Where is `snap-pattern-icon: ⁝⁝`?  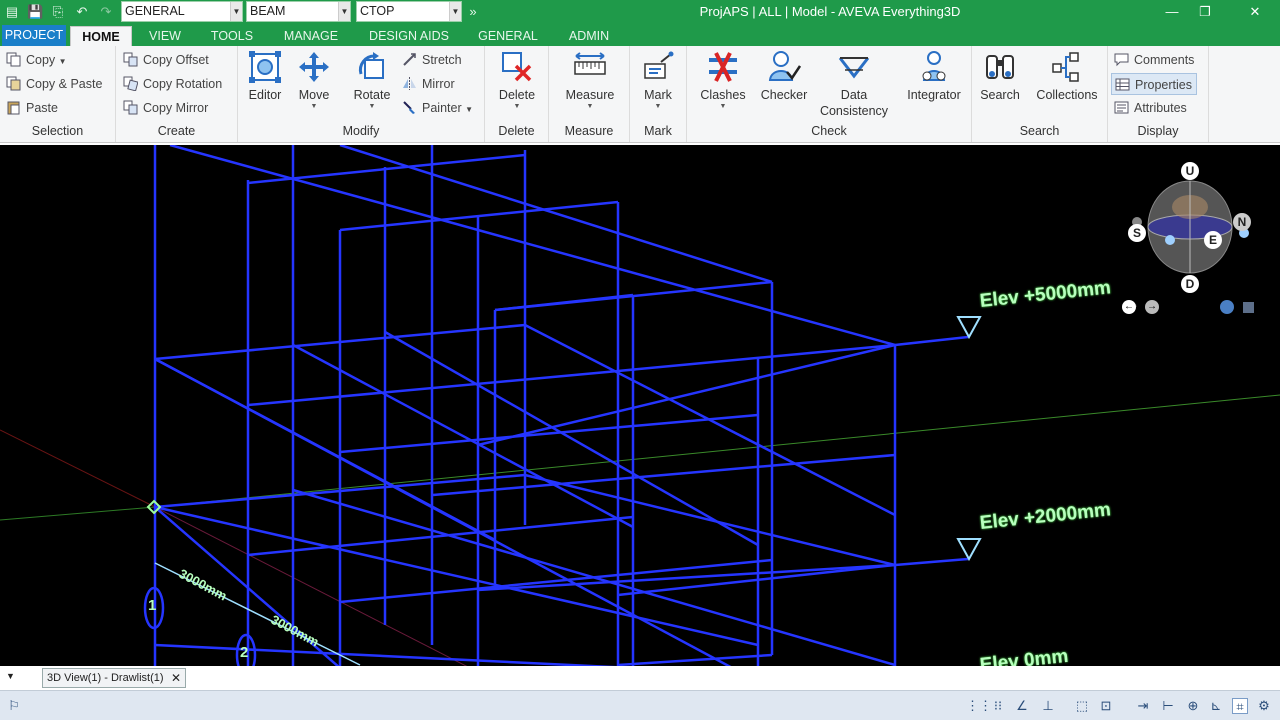
snap-pattern-icon: ⁝⁝ is located at coordinates (998, 706).